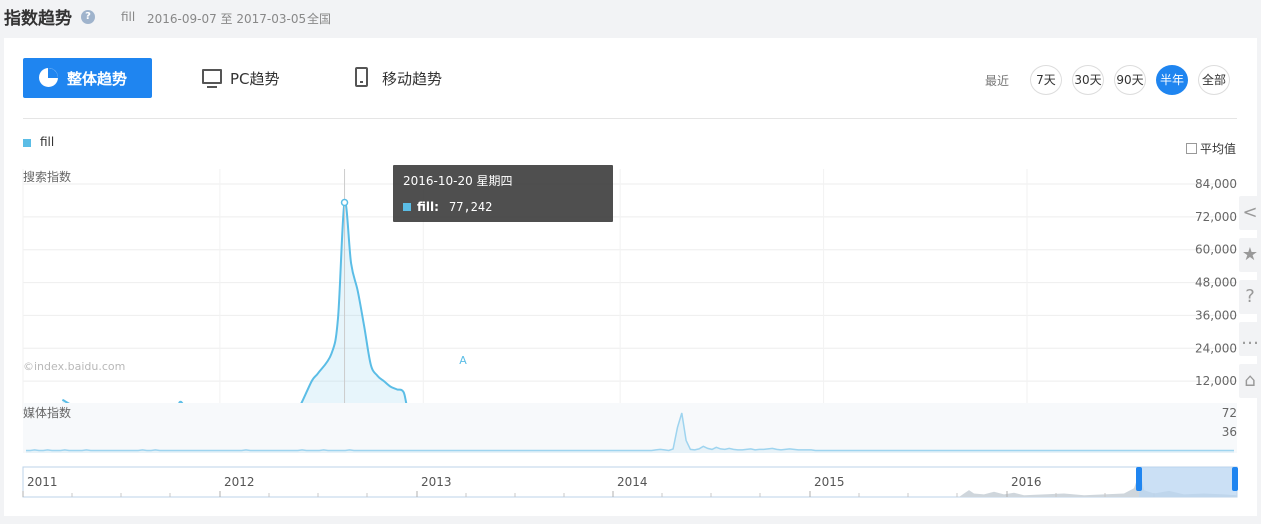 The width and height of the screenshot is (1261, 524). Describe the element at coordinates (997, 81) in the screenshot. I see `range-label: 最近` at that location.